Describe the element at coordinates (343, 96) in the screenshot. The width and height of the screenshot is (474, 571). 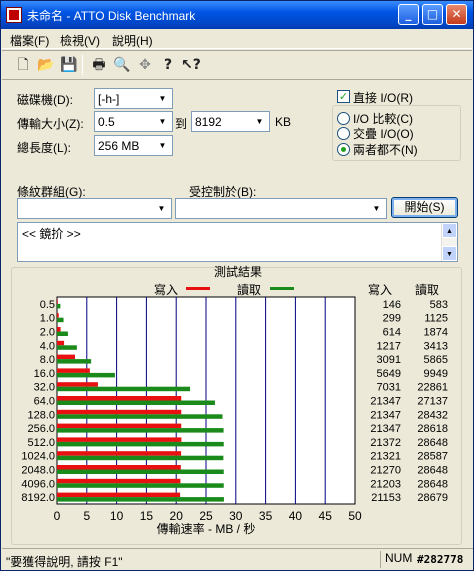
I see `direct-io-checkbox: ✓` at that location.